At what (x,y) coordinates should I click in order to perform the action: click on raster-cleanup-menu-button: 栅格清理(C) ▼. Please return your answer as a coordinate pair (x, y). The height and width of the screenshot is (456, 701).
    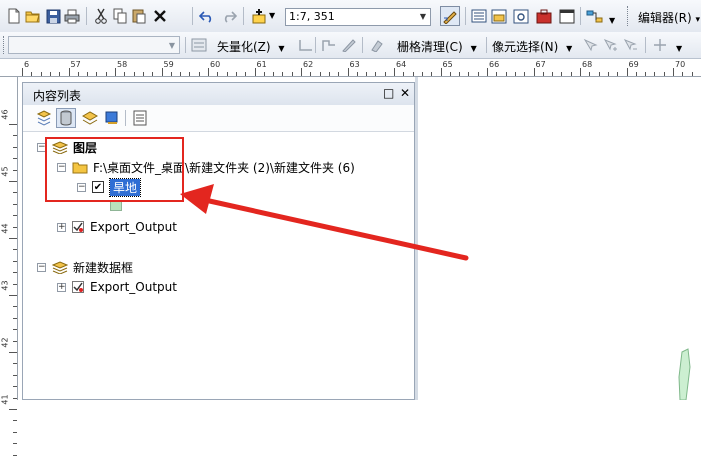
    Looking at the image, I should click on (437, 46).